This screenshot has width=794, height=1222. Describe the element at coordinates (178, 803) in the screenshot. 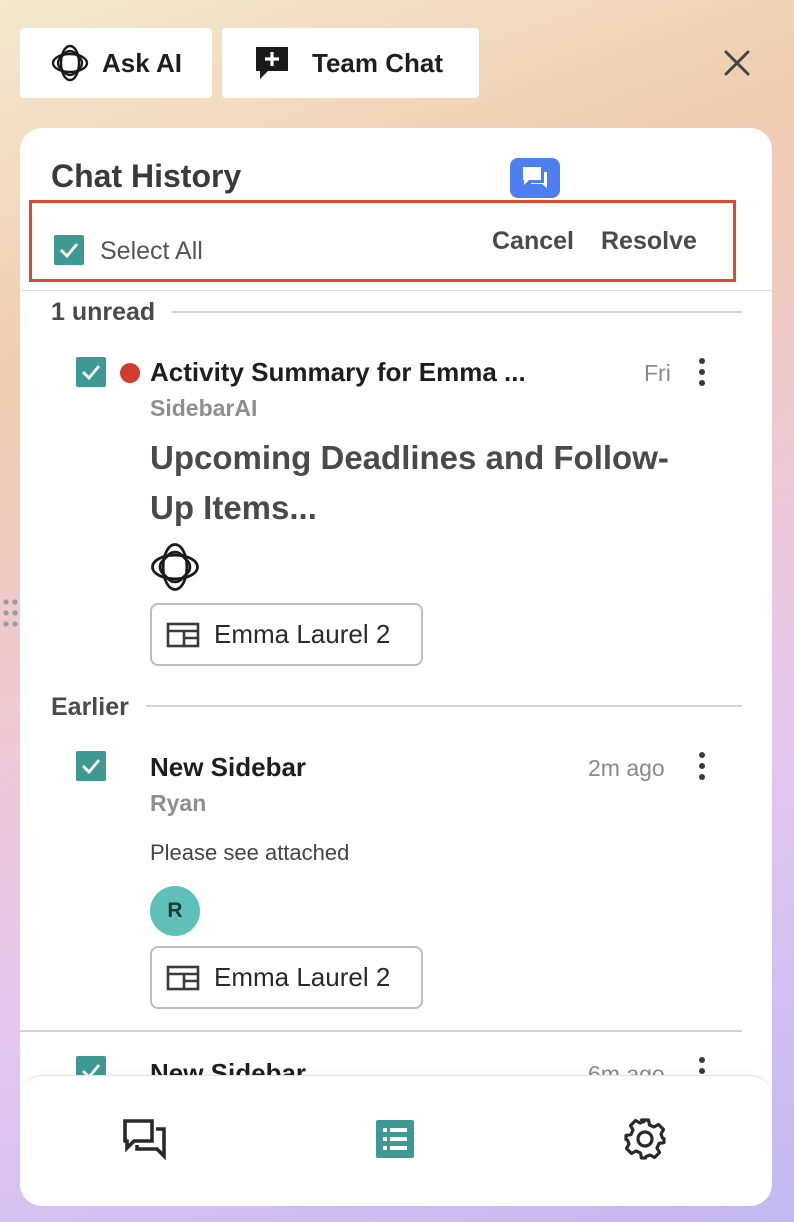

I see `item-sender: Ryan` at that location.